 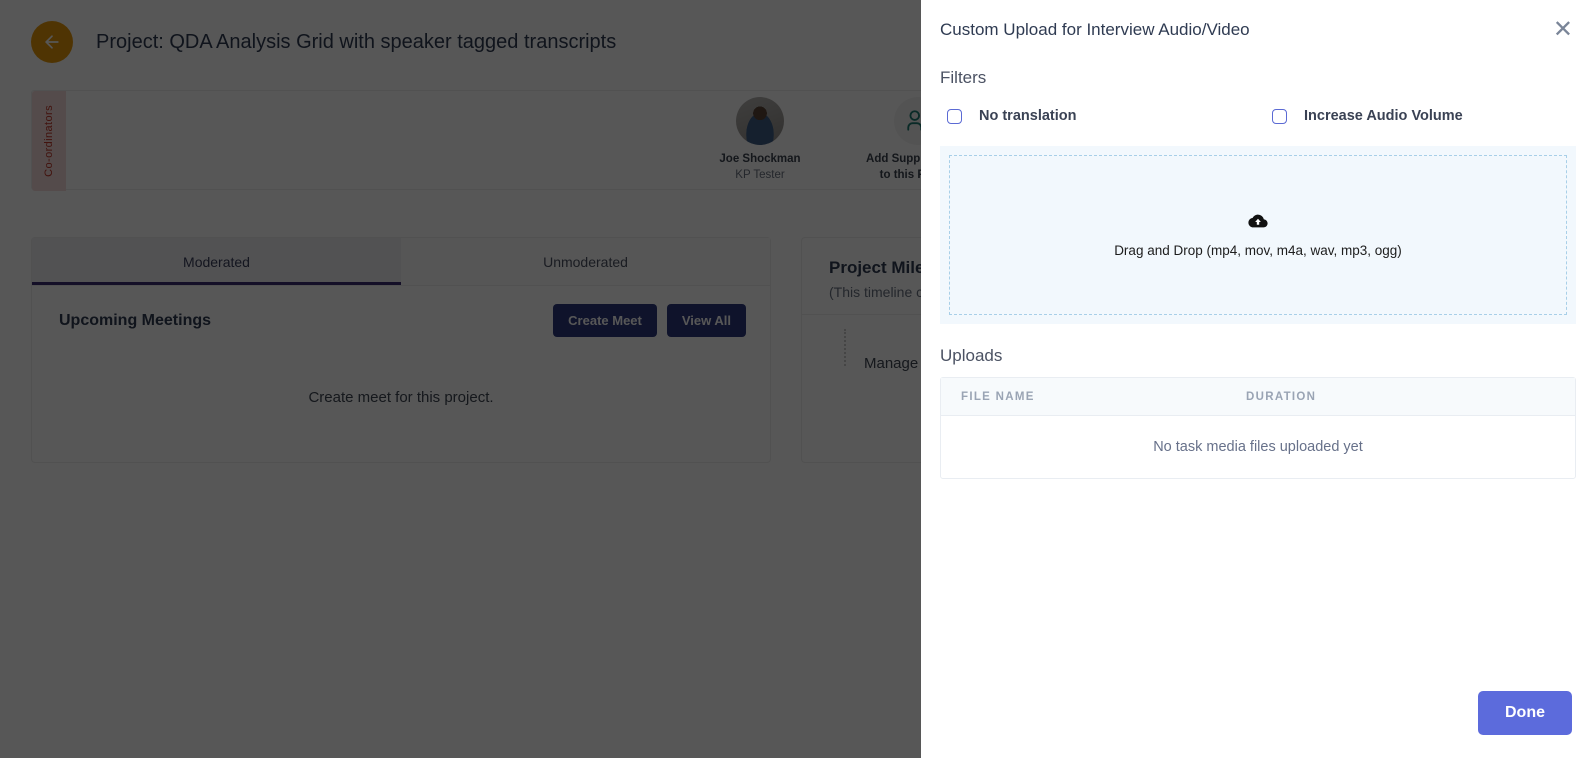 What do you see at coordinates (1028, 116) in the screenshot?
I see `filter-no-translation-label: No translation` at bounding box center [1028, 116].